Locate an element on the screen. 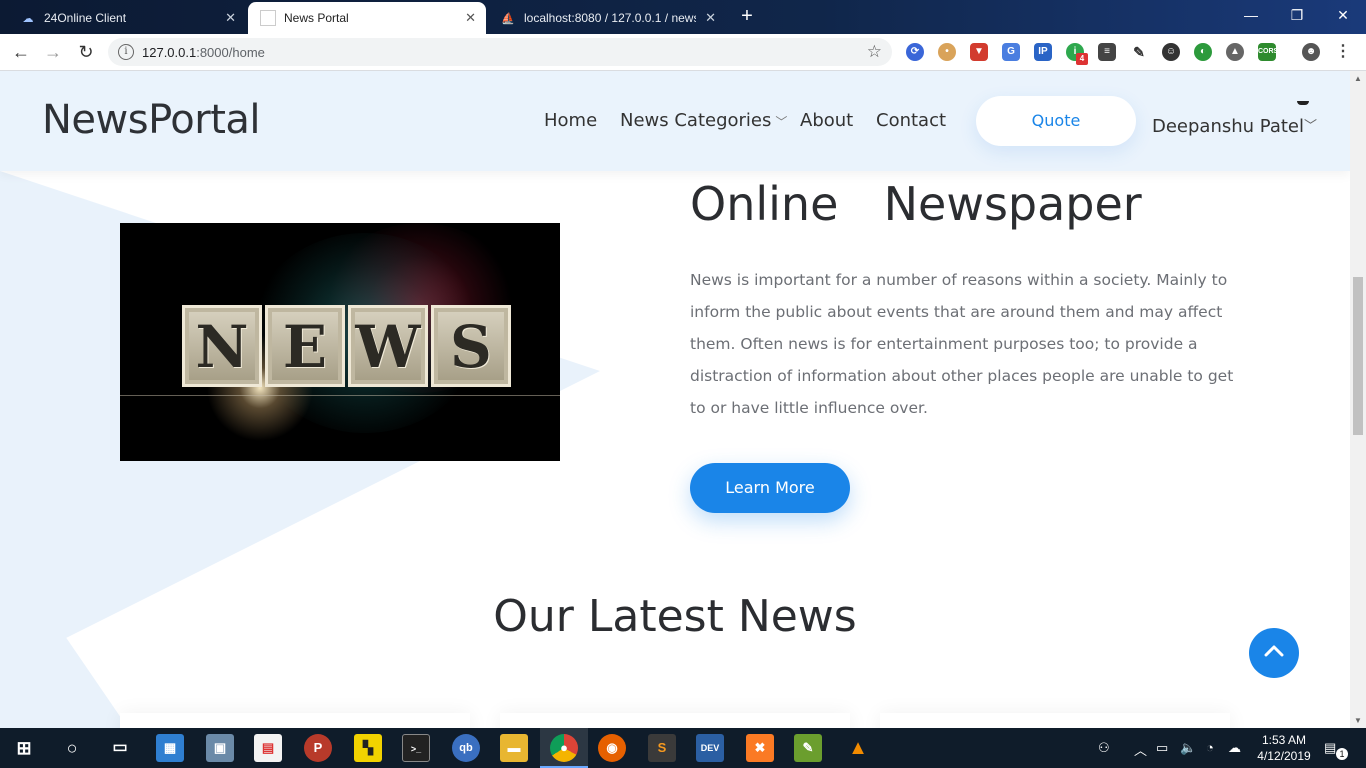 This screenshot has width=1366, height=768. nav-contact: Contact is located at coordinates (911, 120).